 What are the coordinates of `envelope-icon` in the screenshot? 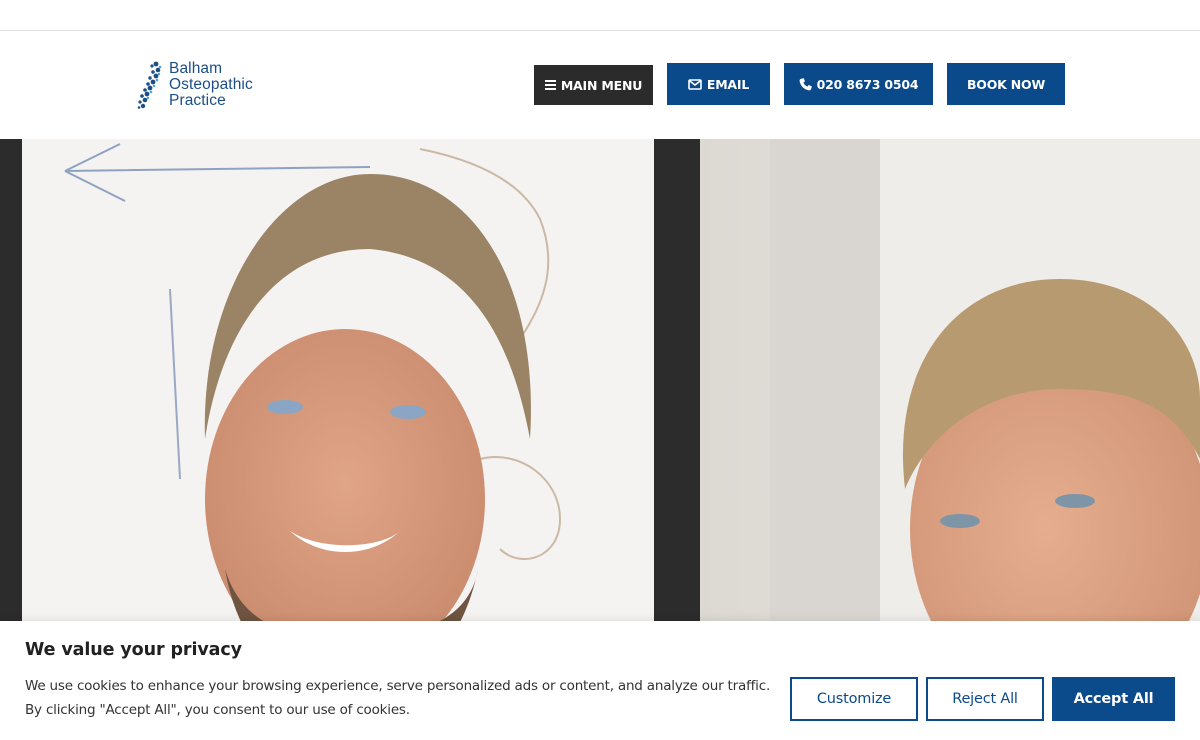 It's located at (695, 84).